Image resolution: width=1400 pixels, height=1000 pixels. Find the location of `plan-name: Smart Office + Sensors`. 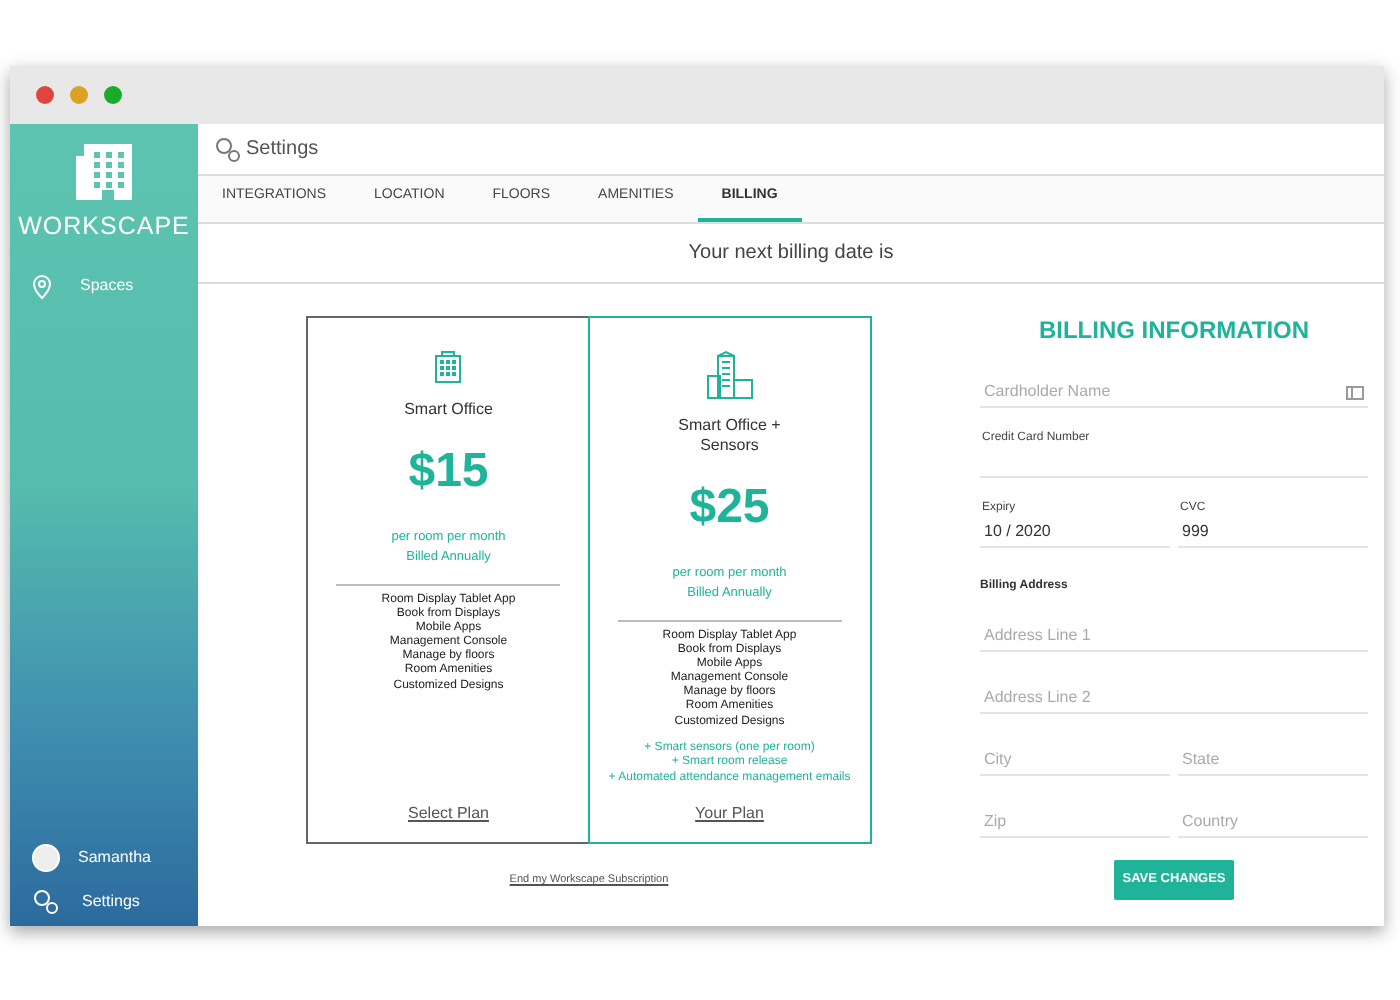

plan-name: Smart Office + Sensors is located at coordinates (729, 436).